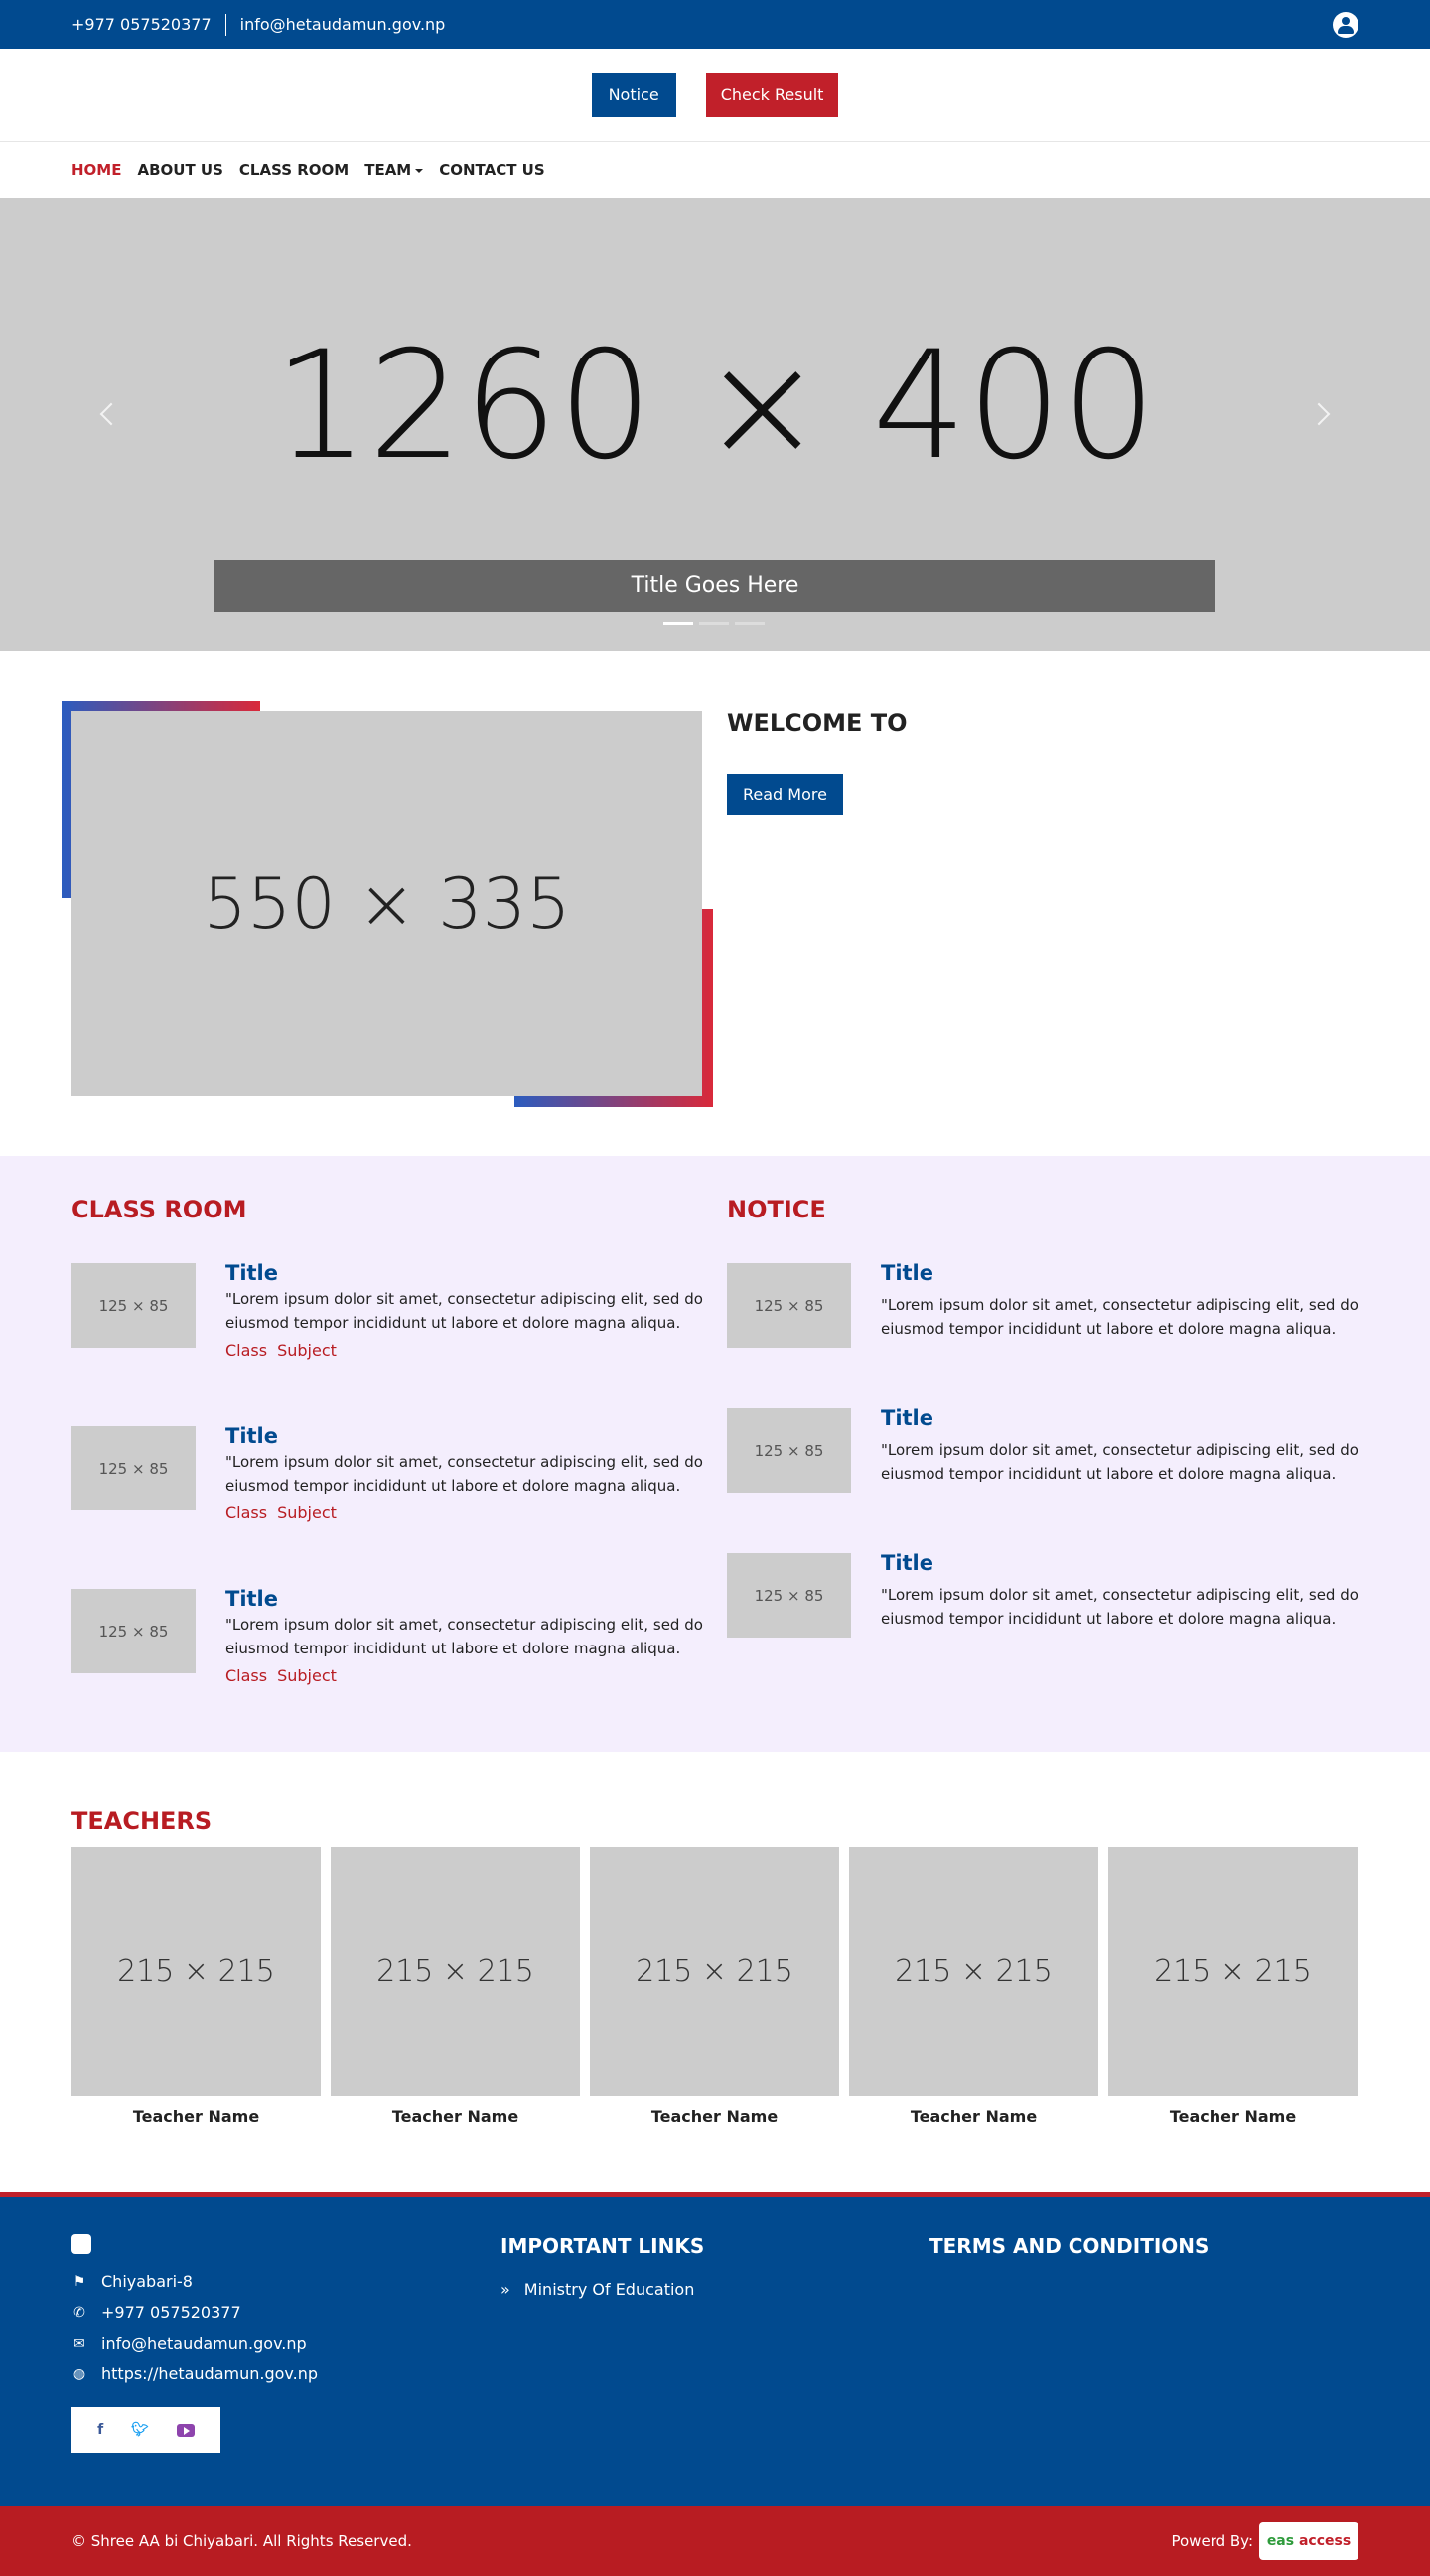  Describe the element at coordinates (715, 2344) in the screenshot. I see `footer-links: IMPORTANT LINKS » Ministry Of Education` at that location.